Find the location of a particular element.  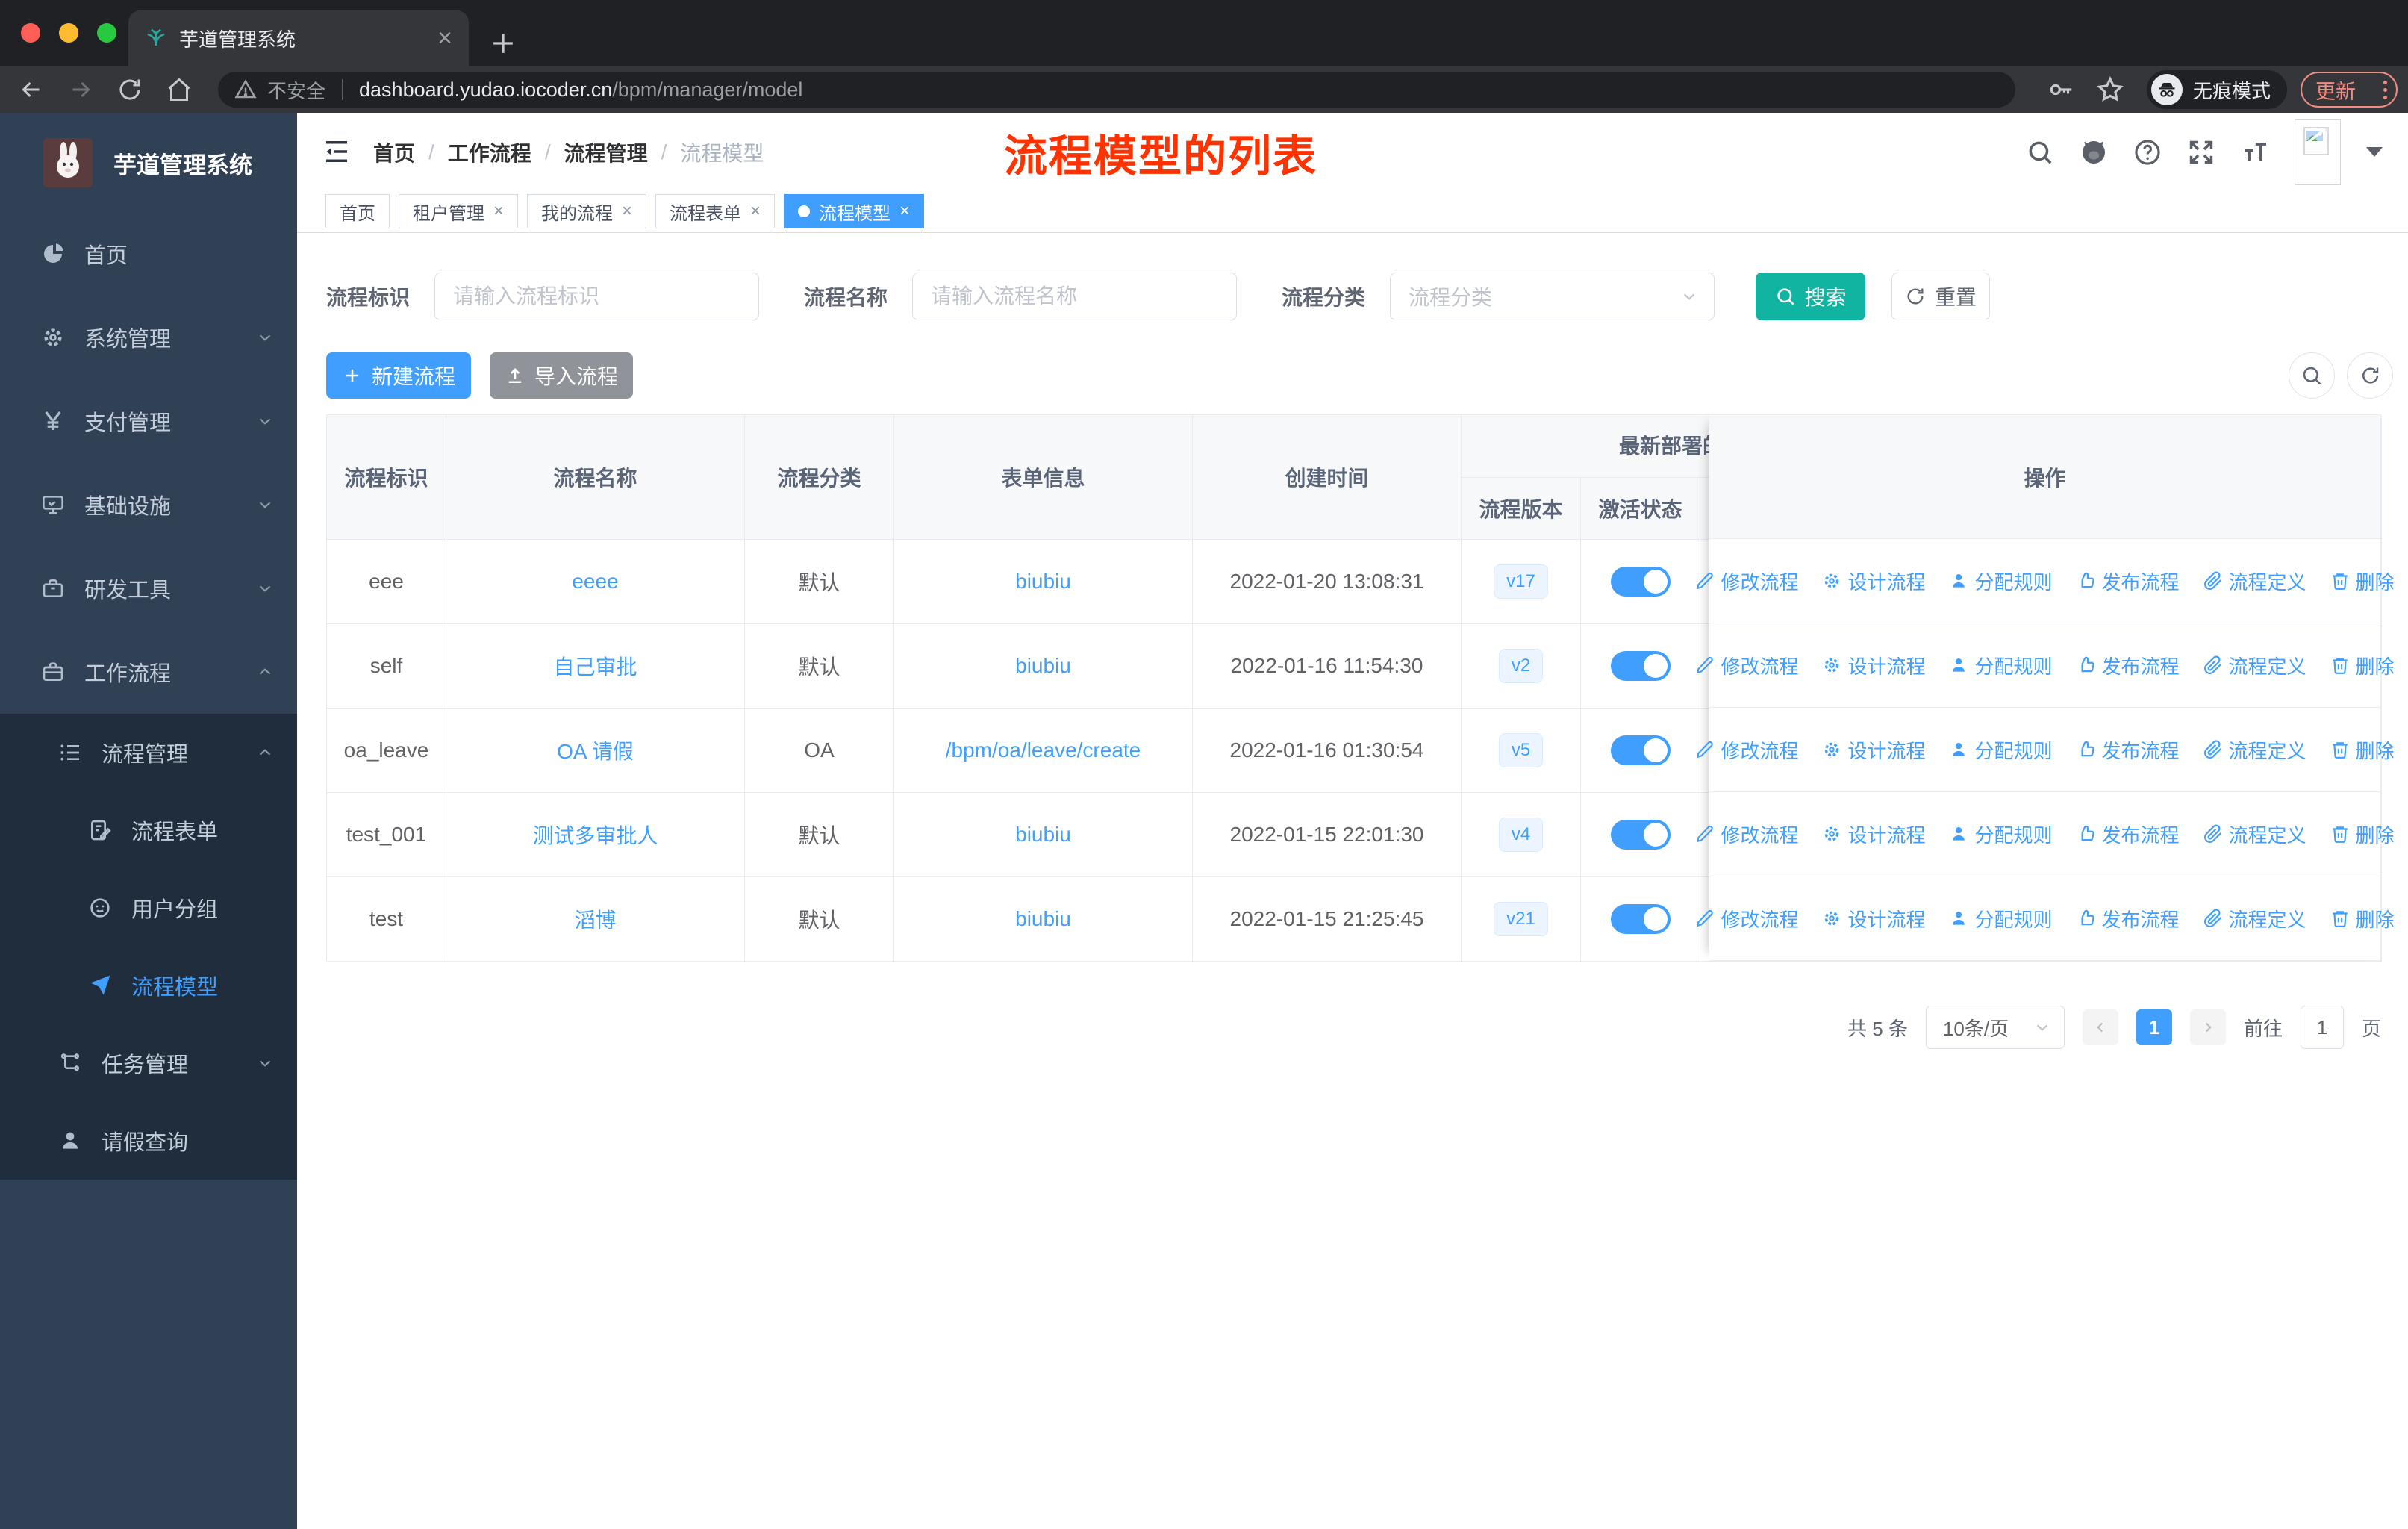

hamburger-icon is located at coordinates (336, 151).